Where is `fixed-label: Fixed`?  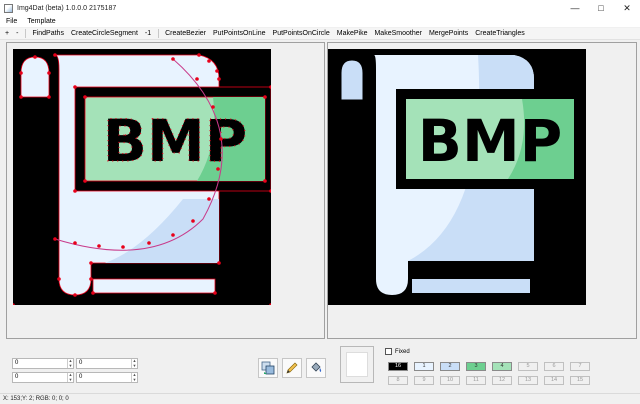 fixed-label: Fixed is located at coordinates (402, 351).